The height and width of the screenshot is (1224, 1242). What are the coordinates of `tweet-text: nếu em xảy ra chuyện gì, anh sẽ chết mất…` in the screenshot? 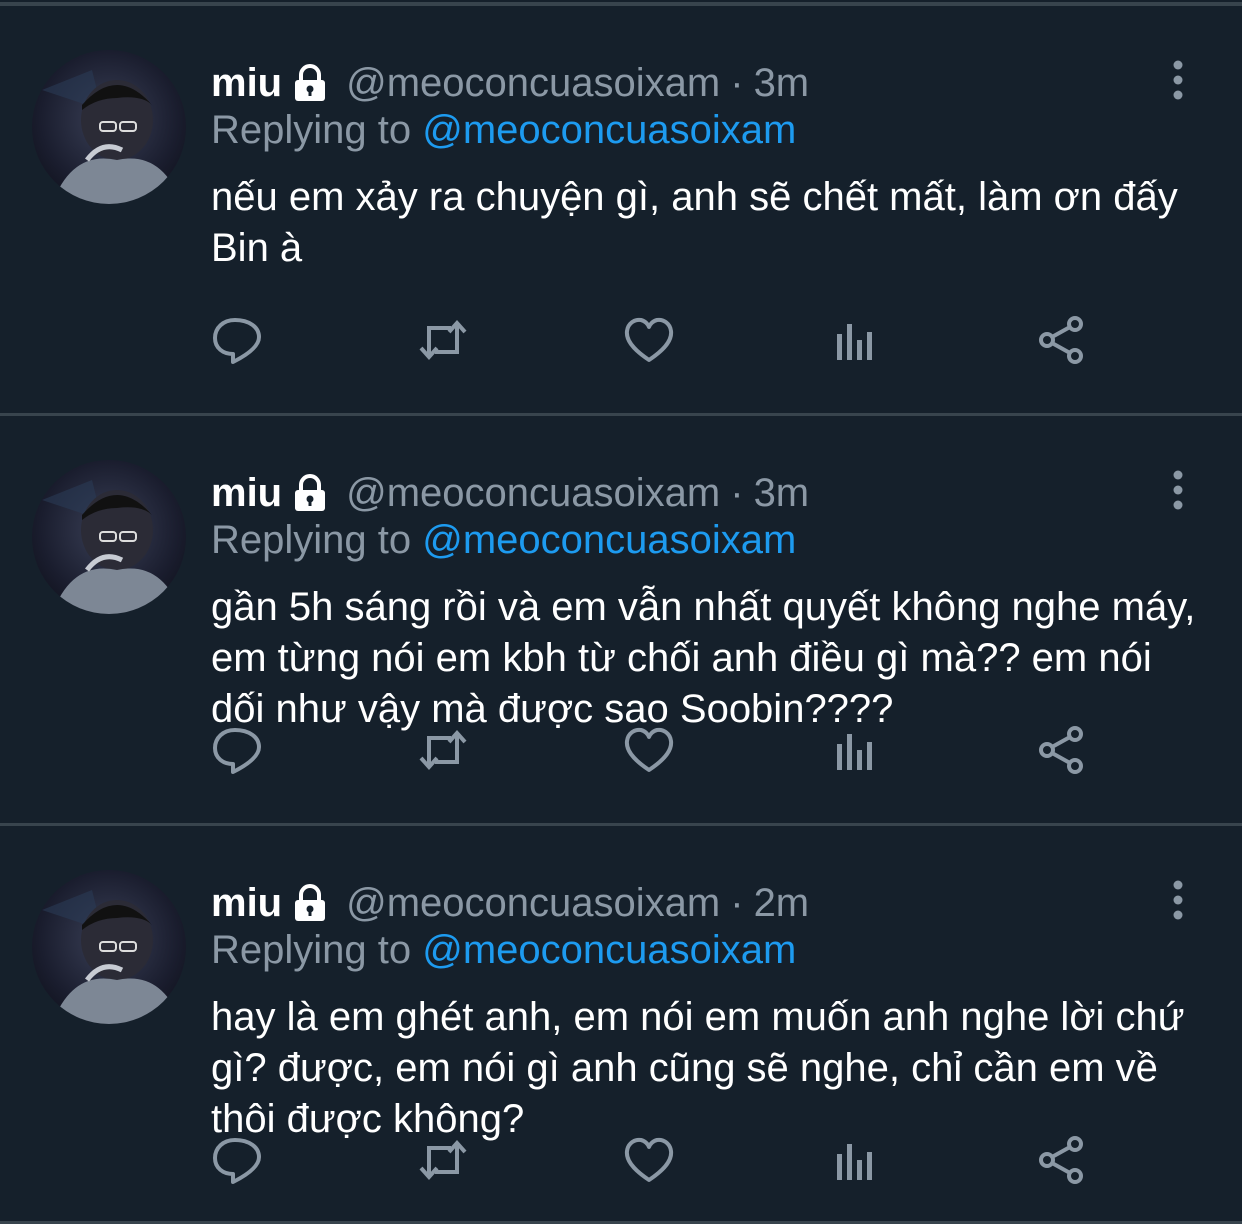 It's located at (694, 222).